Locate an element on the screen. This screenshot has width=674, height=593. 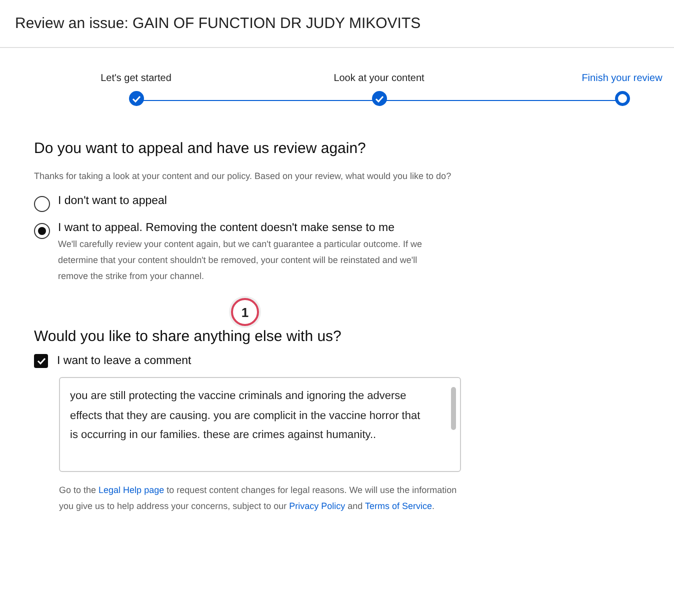
checkbox-label: I want to leave a comment is located at coordinates (124, 361).